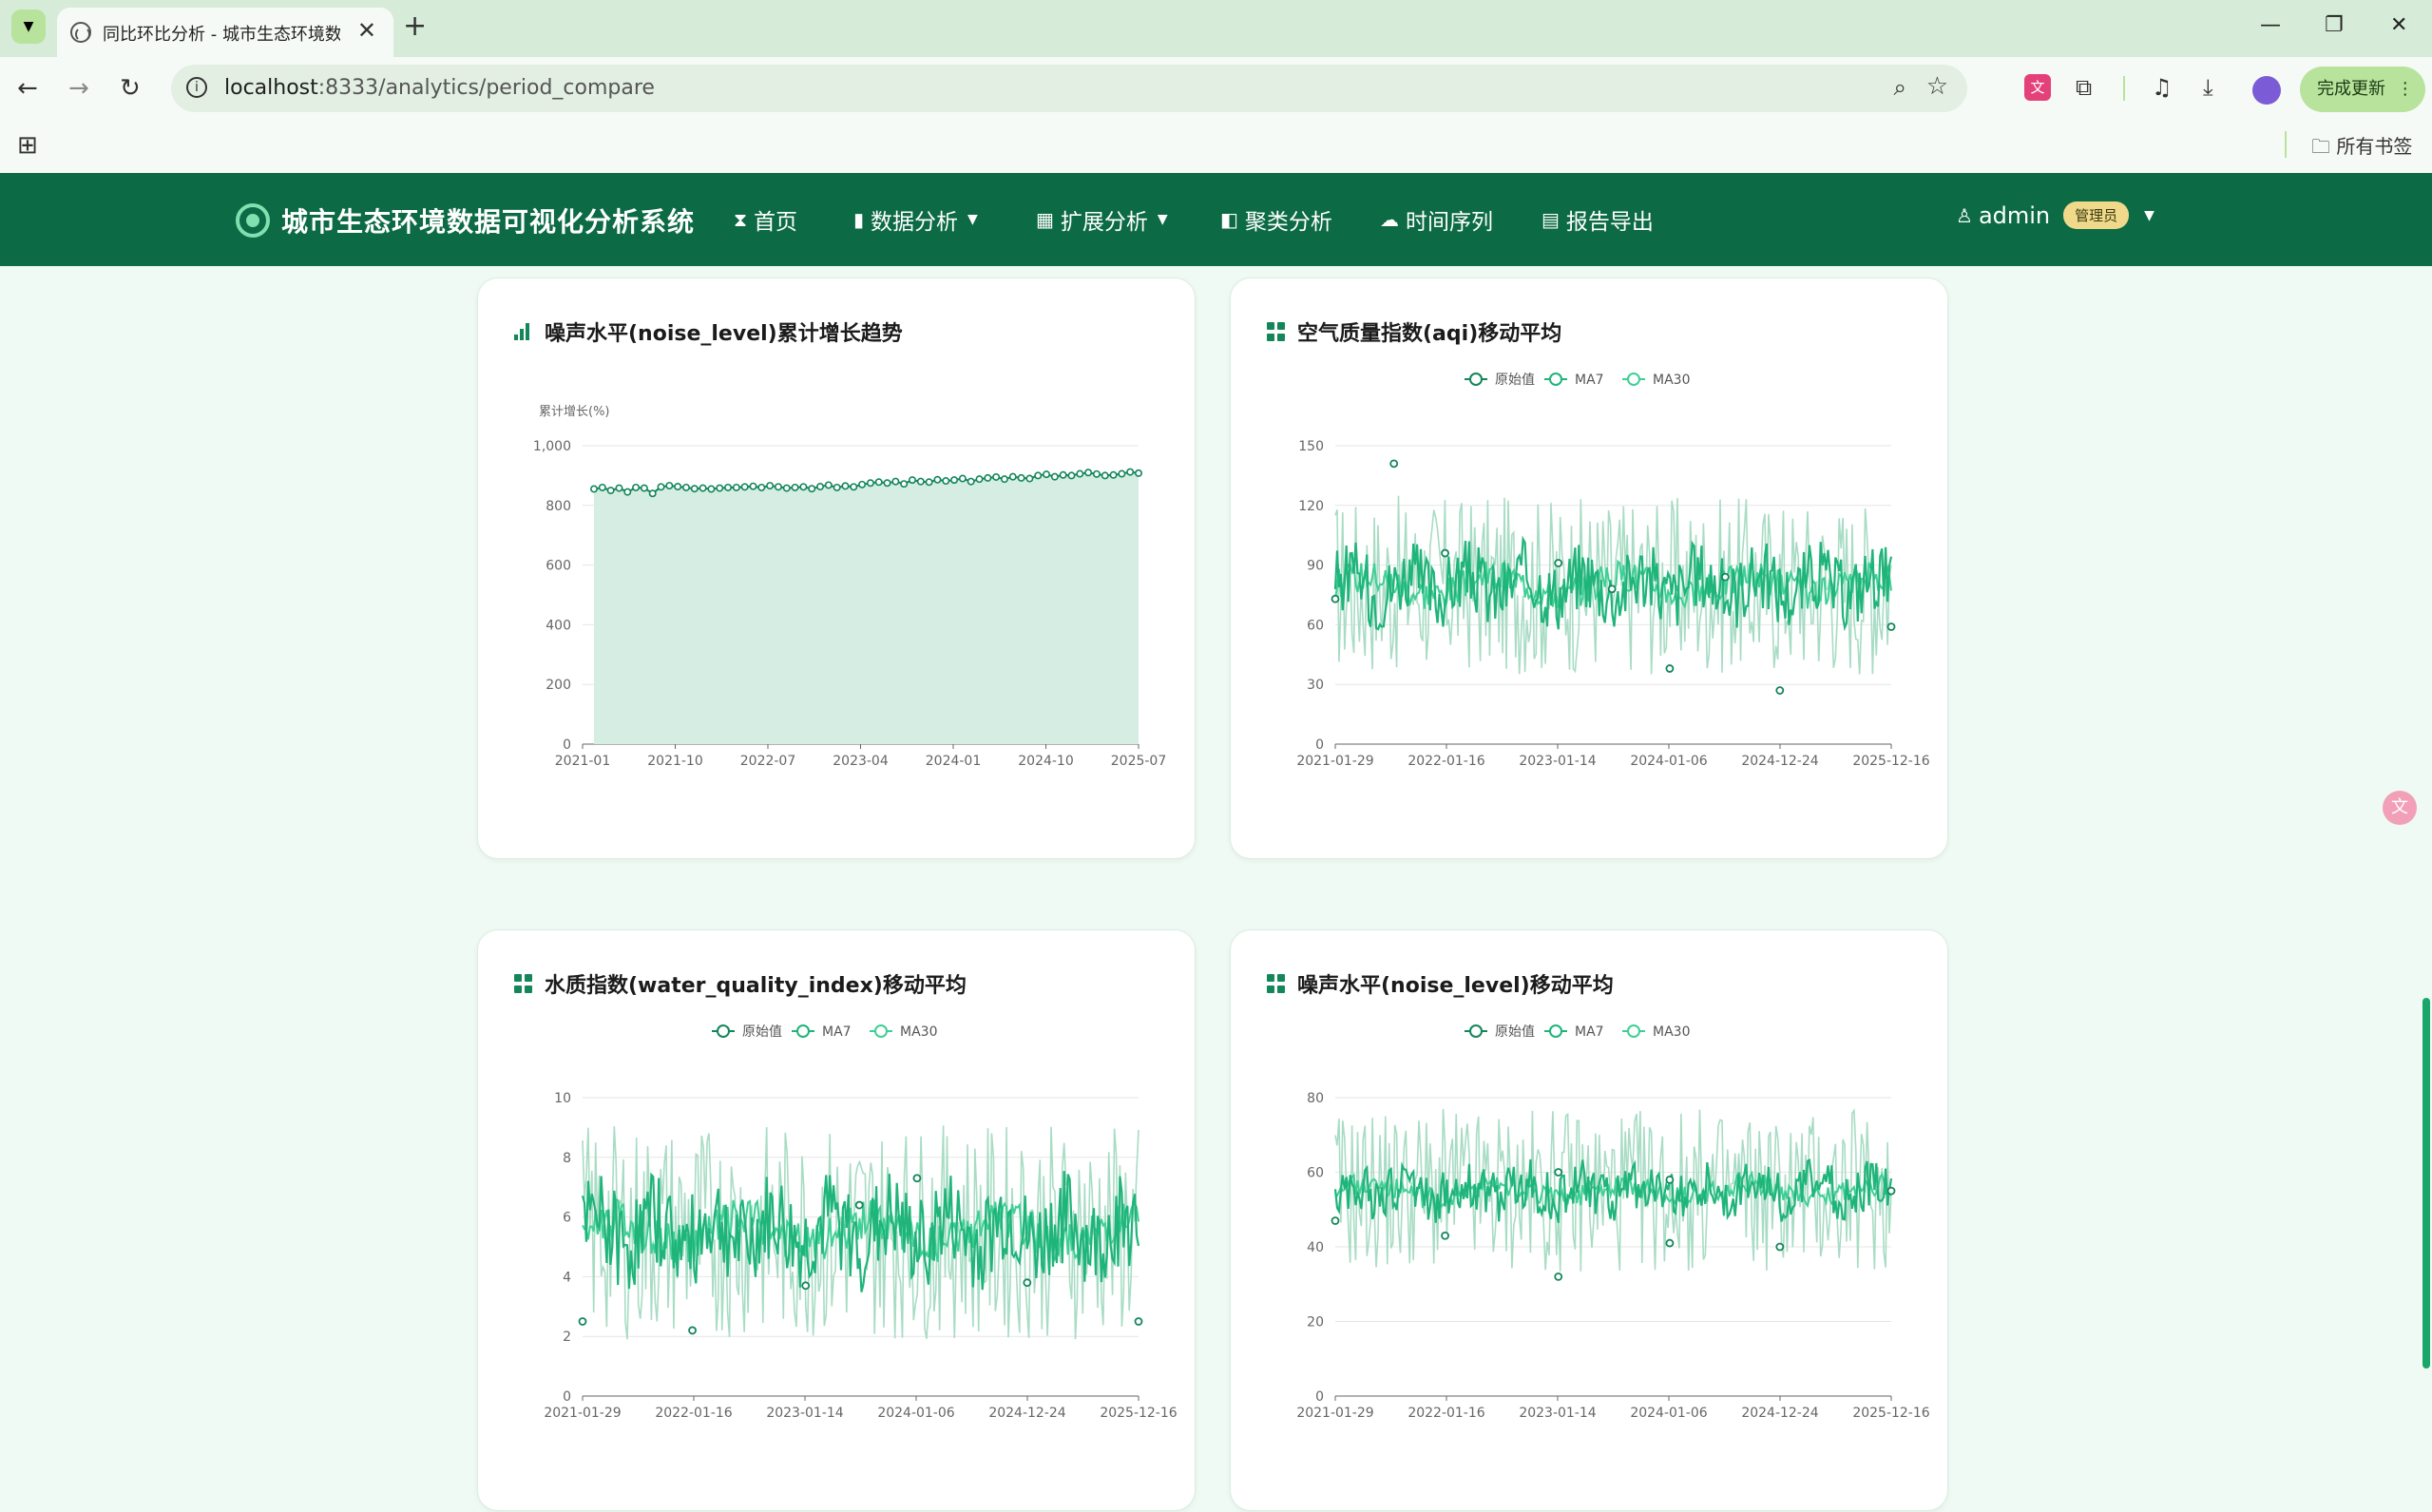  I want to click on x-tick-label: 2023-01-14, so click(1557, 1413).